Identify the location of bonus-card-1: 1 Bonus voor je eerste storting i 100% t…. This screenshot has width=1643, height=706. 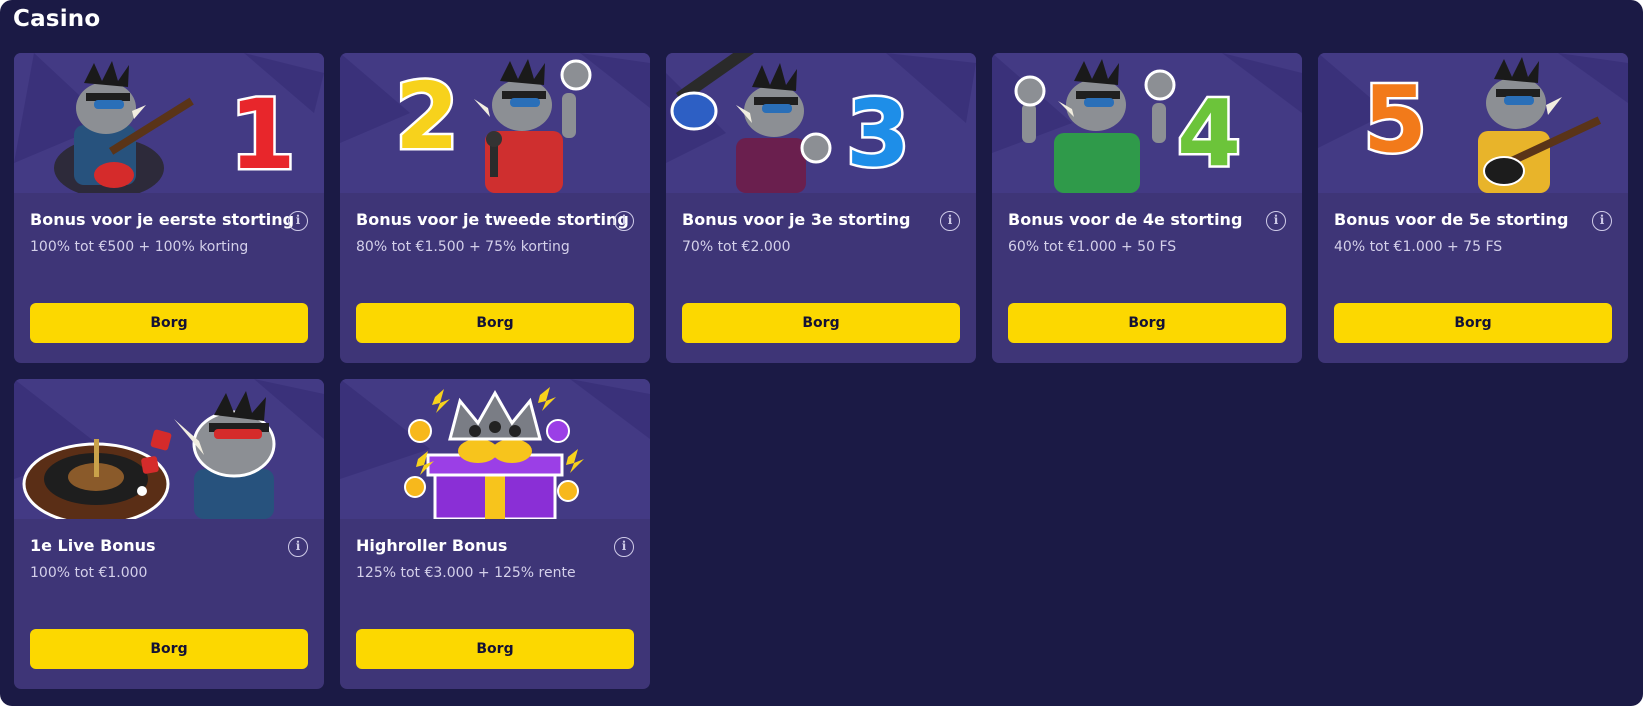
(169, 208).